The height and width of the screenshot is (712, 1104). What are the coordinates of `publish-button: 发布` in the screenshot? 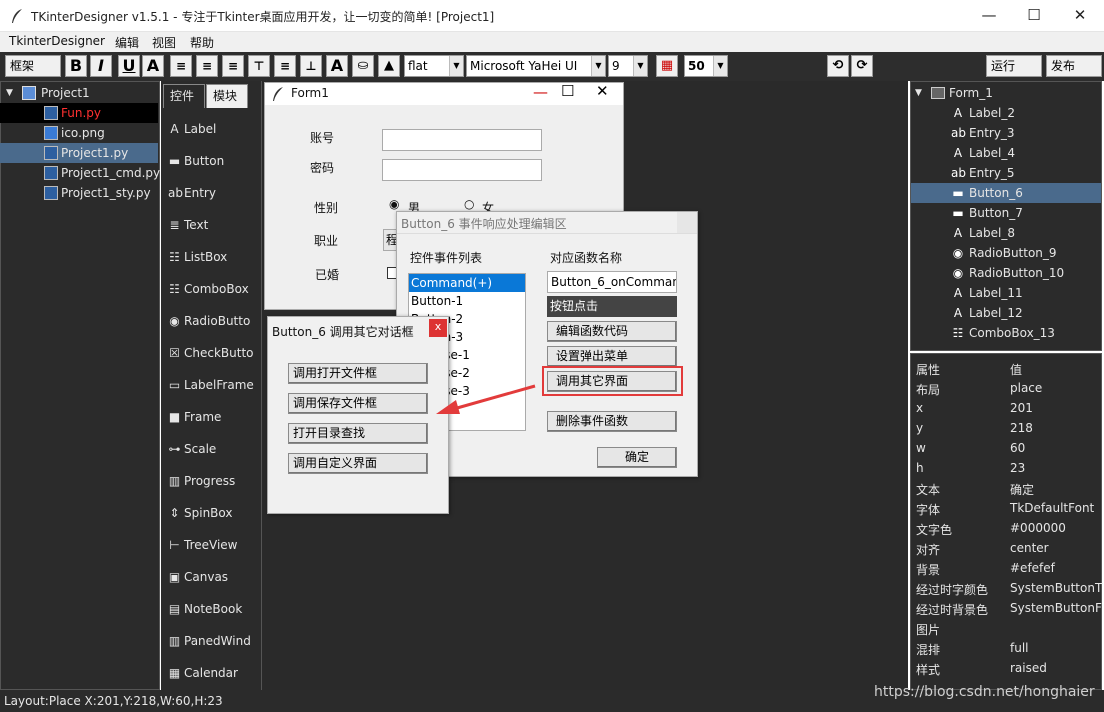 It's located at (1074, 66).